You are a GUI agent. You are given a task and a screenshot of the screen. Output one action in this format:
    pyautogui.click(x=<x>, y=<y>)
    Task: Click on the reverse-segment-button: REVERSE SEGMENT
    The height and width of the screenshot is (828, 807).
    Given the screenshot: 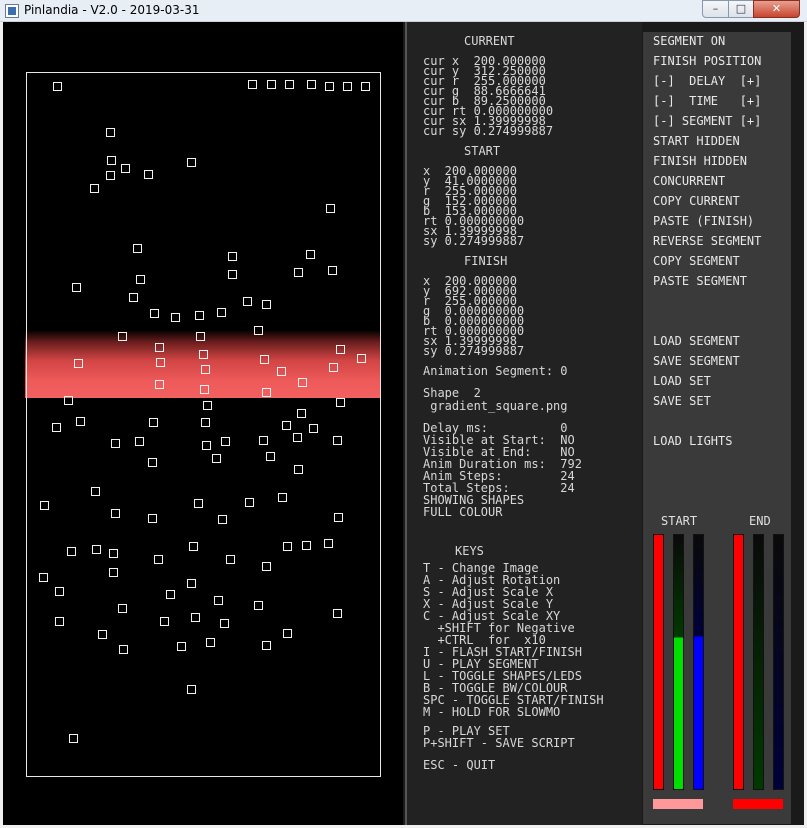 What is the action you would take?
    pyautogui.click(x=707, y=241)
    